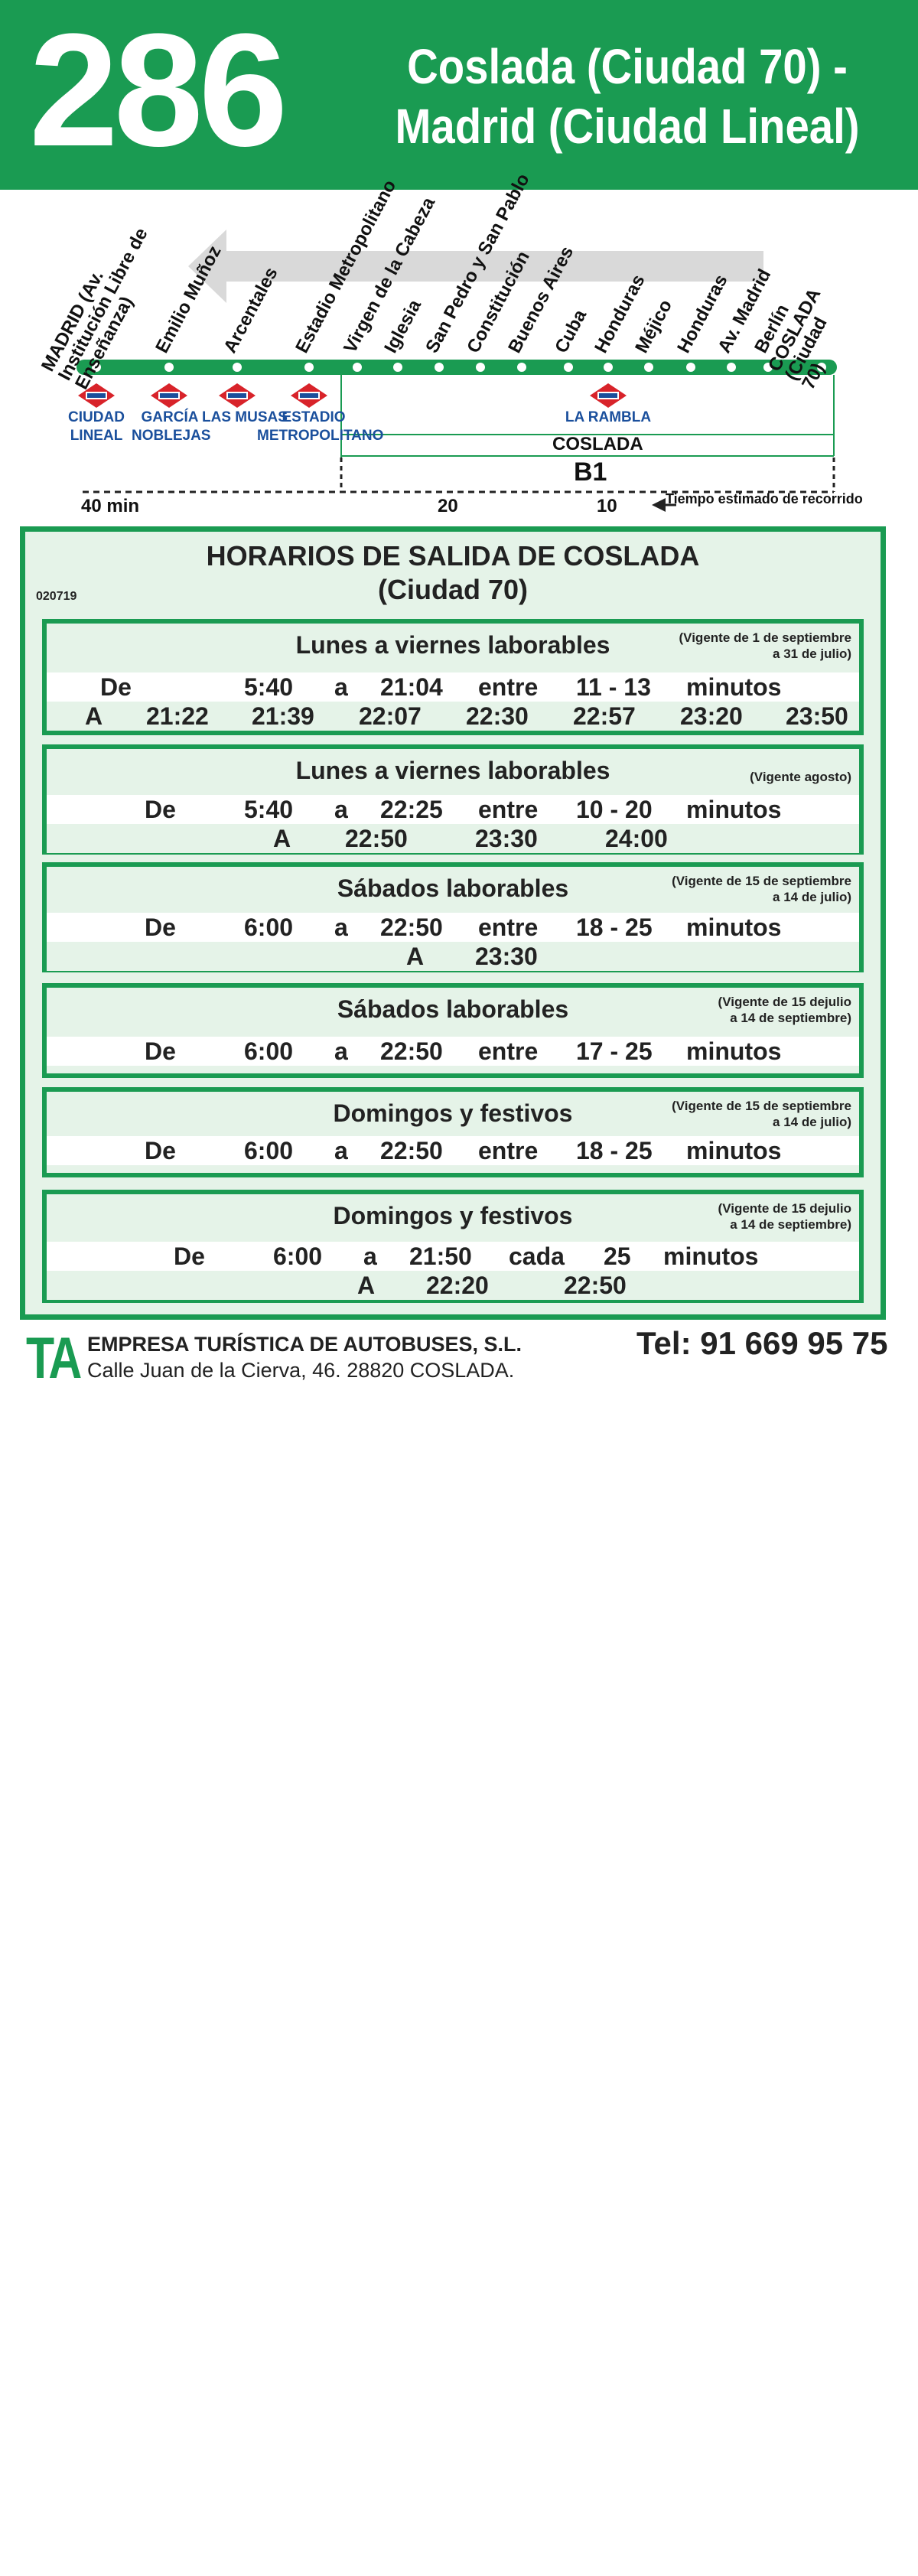 Image resolution: width=918 pixels, height=2576 pixels. What do you see at coordinates (453, 957) in the screenshot?
I see `extra-departures-row: A 23:30` at bounding box center [453, 957].